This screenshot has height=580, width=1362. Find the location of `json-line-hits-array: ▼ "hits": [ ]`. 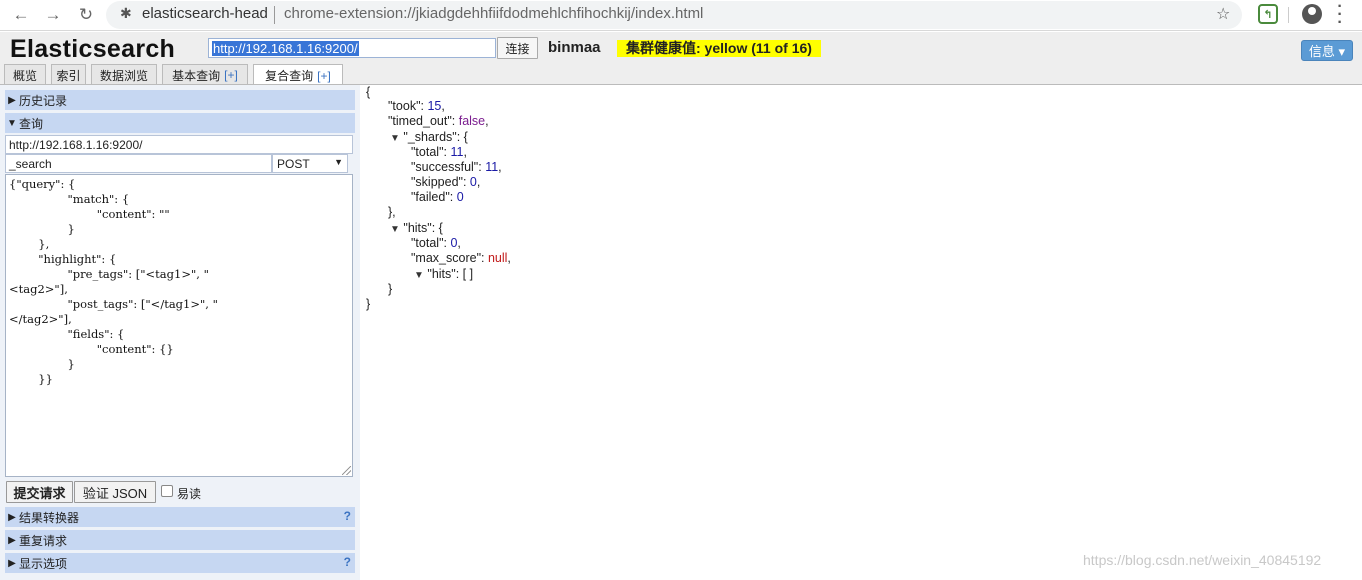

json-line-hits-array: ▼ "hits": [ ] is located at coordinates (443, 275).